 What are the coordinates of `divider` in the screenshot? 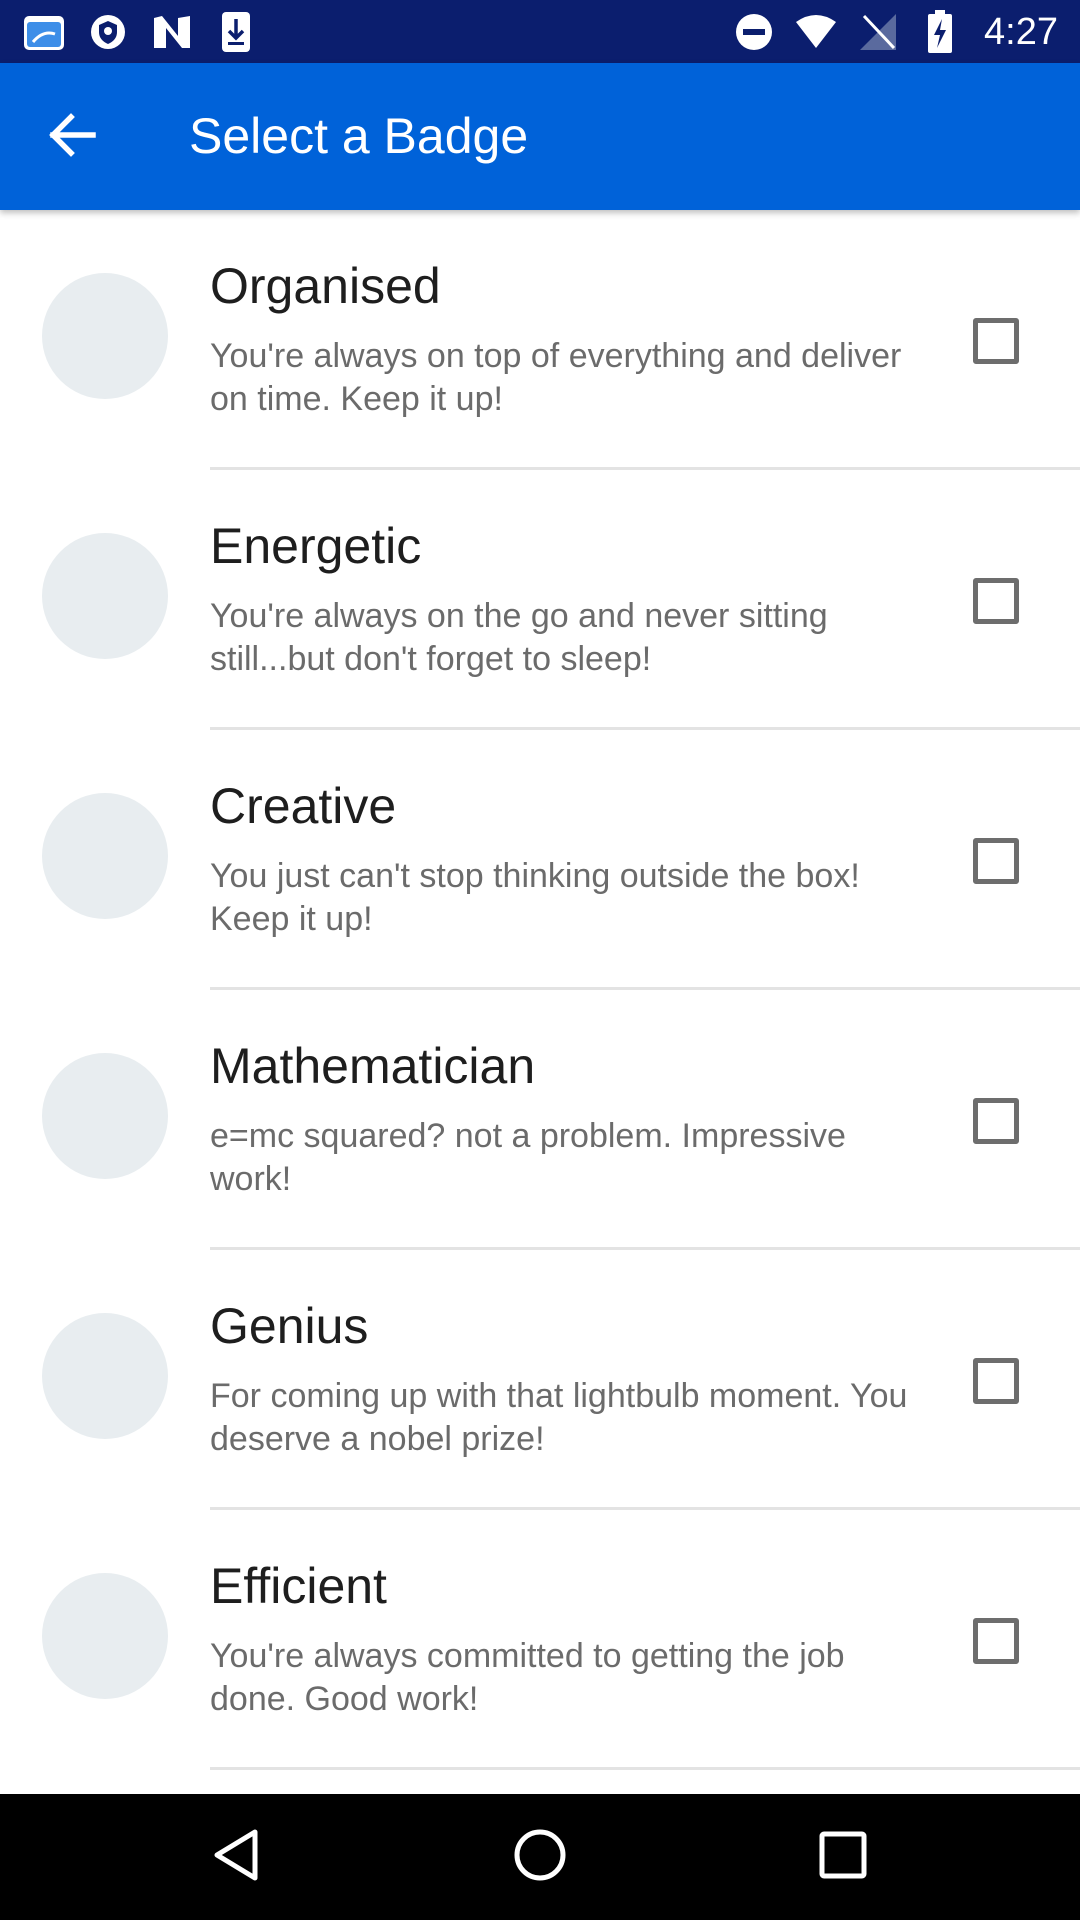 It's located at (645, 1768).